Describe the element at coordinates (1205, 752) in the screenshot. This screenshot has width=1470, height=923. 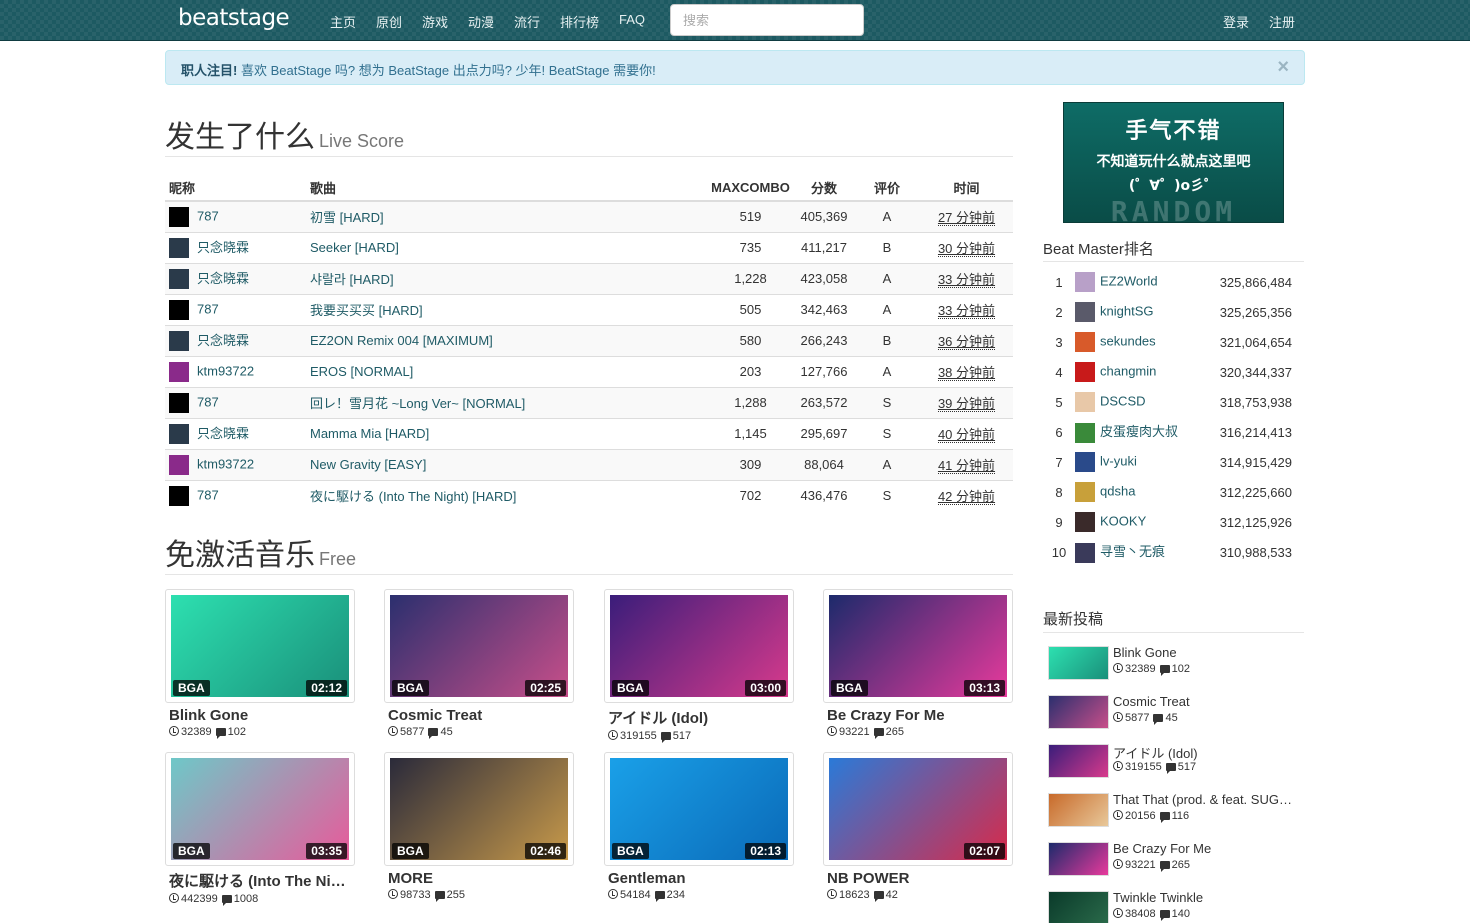
I see `post-title-link: アイドル (Idol)` at that location.